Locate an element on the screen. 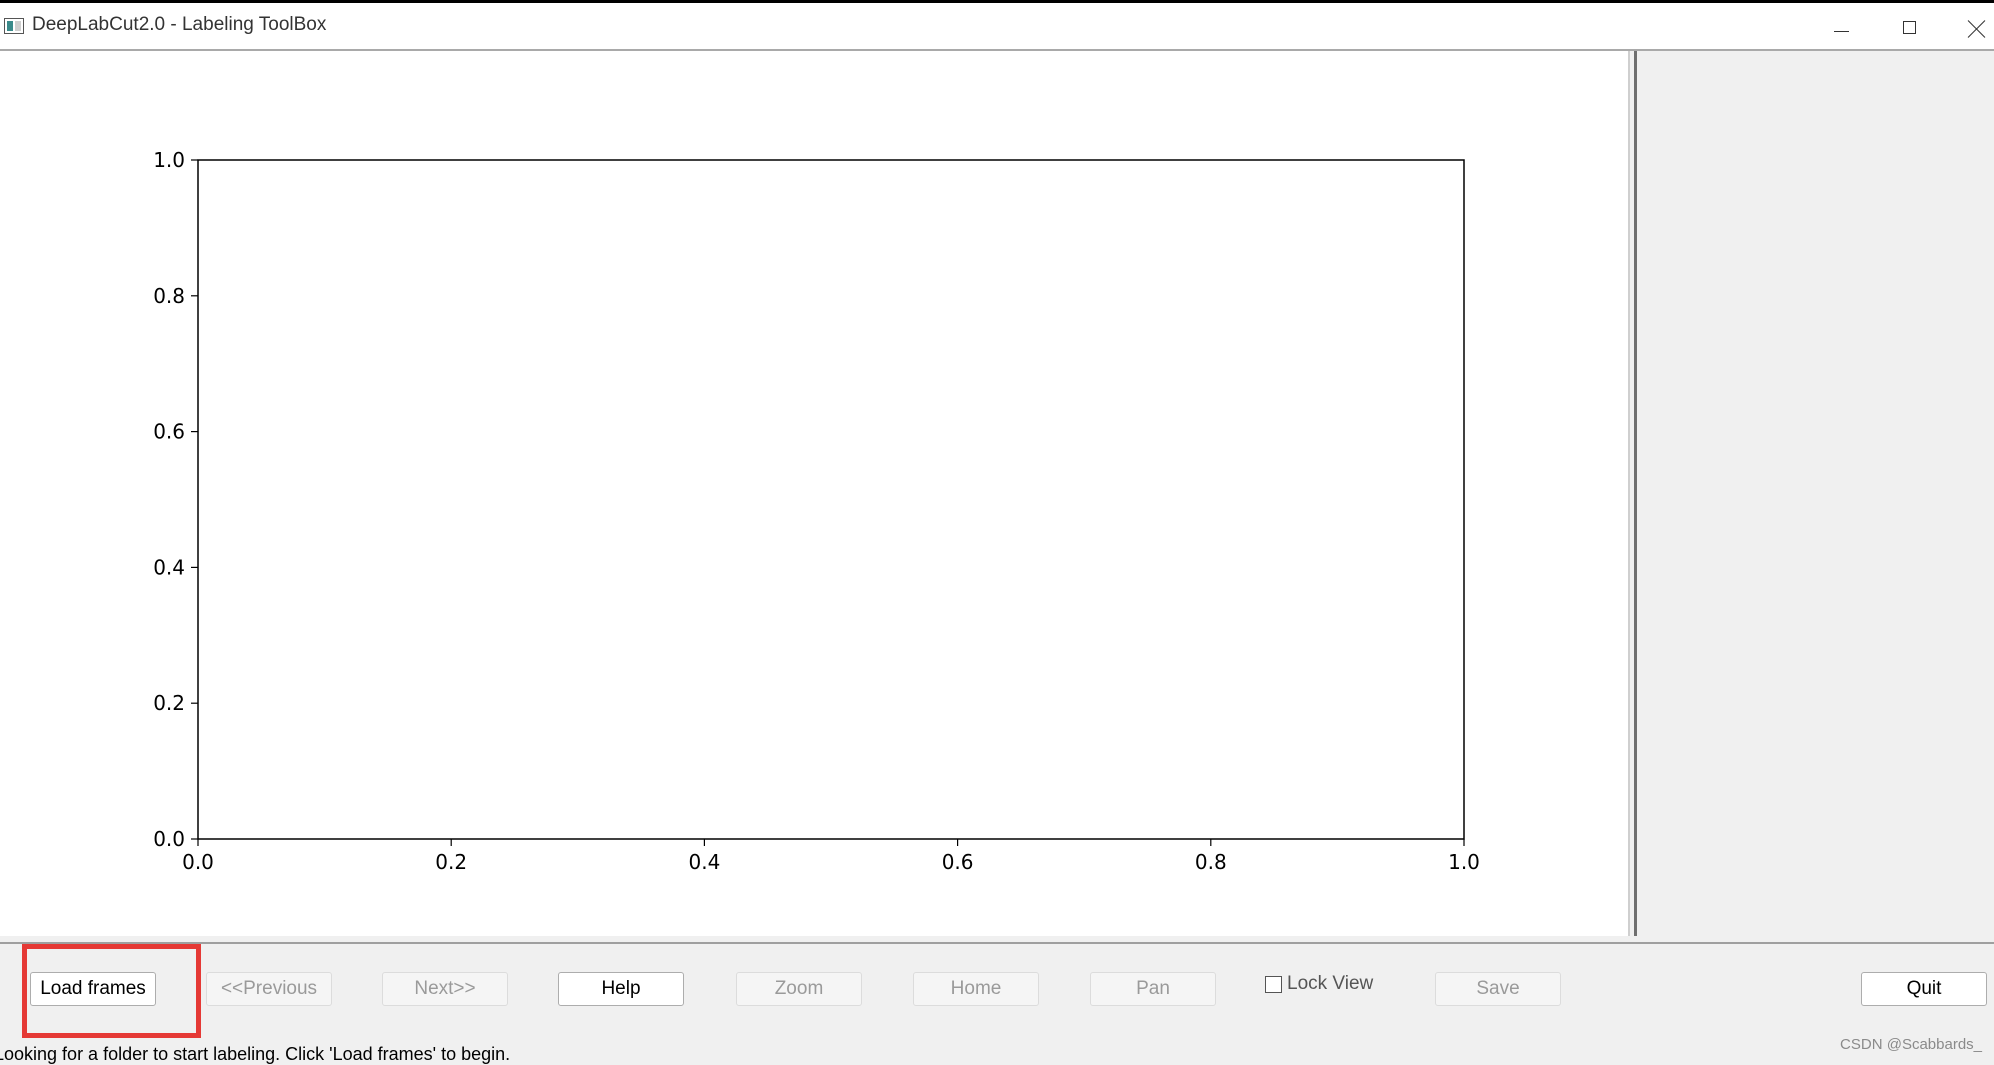  save-button: Save is located at coordinates (1498, 989).